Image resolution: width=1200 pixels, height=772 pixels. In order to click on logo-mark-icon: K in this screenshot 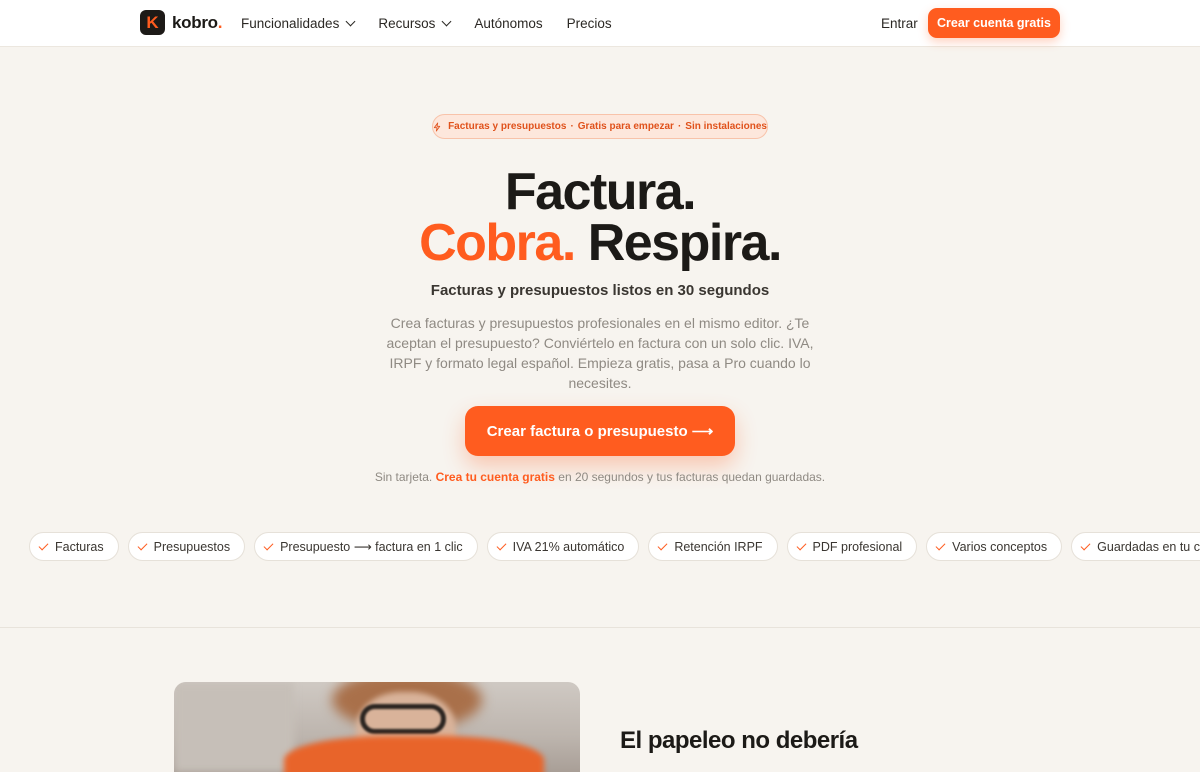, I will do `click(152, 22)`.